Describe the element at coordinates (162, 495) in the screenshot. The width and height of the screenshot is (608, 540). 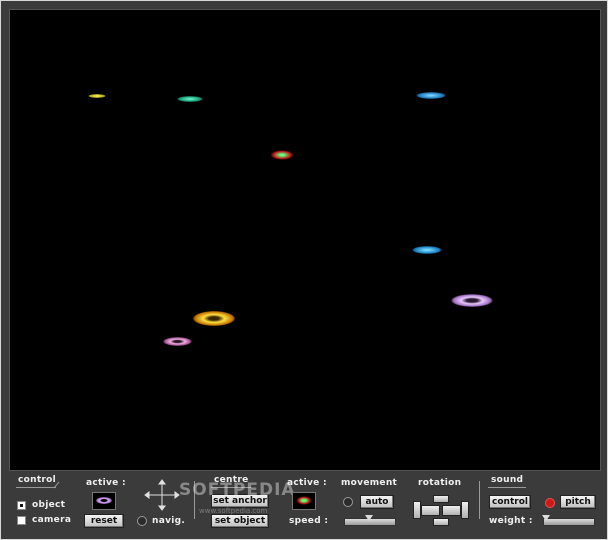
I see `navigation-cross-icon` at that location.